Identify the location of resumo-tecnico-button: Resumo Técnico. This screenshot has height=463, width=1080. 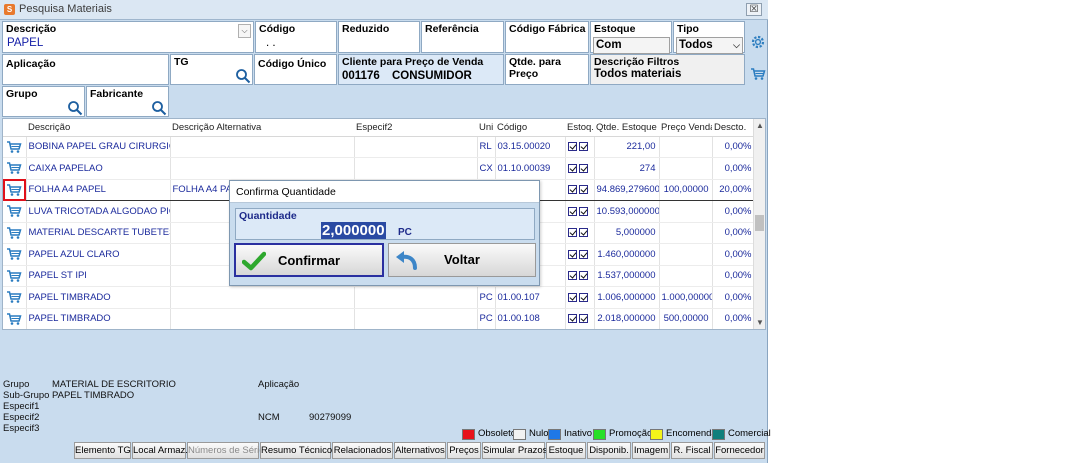
(296, 450).